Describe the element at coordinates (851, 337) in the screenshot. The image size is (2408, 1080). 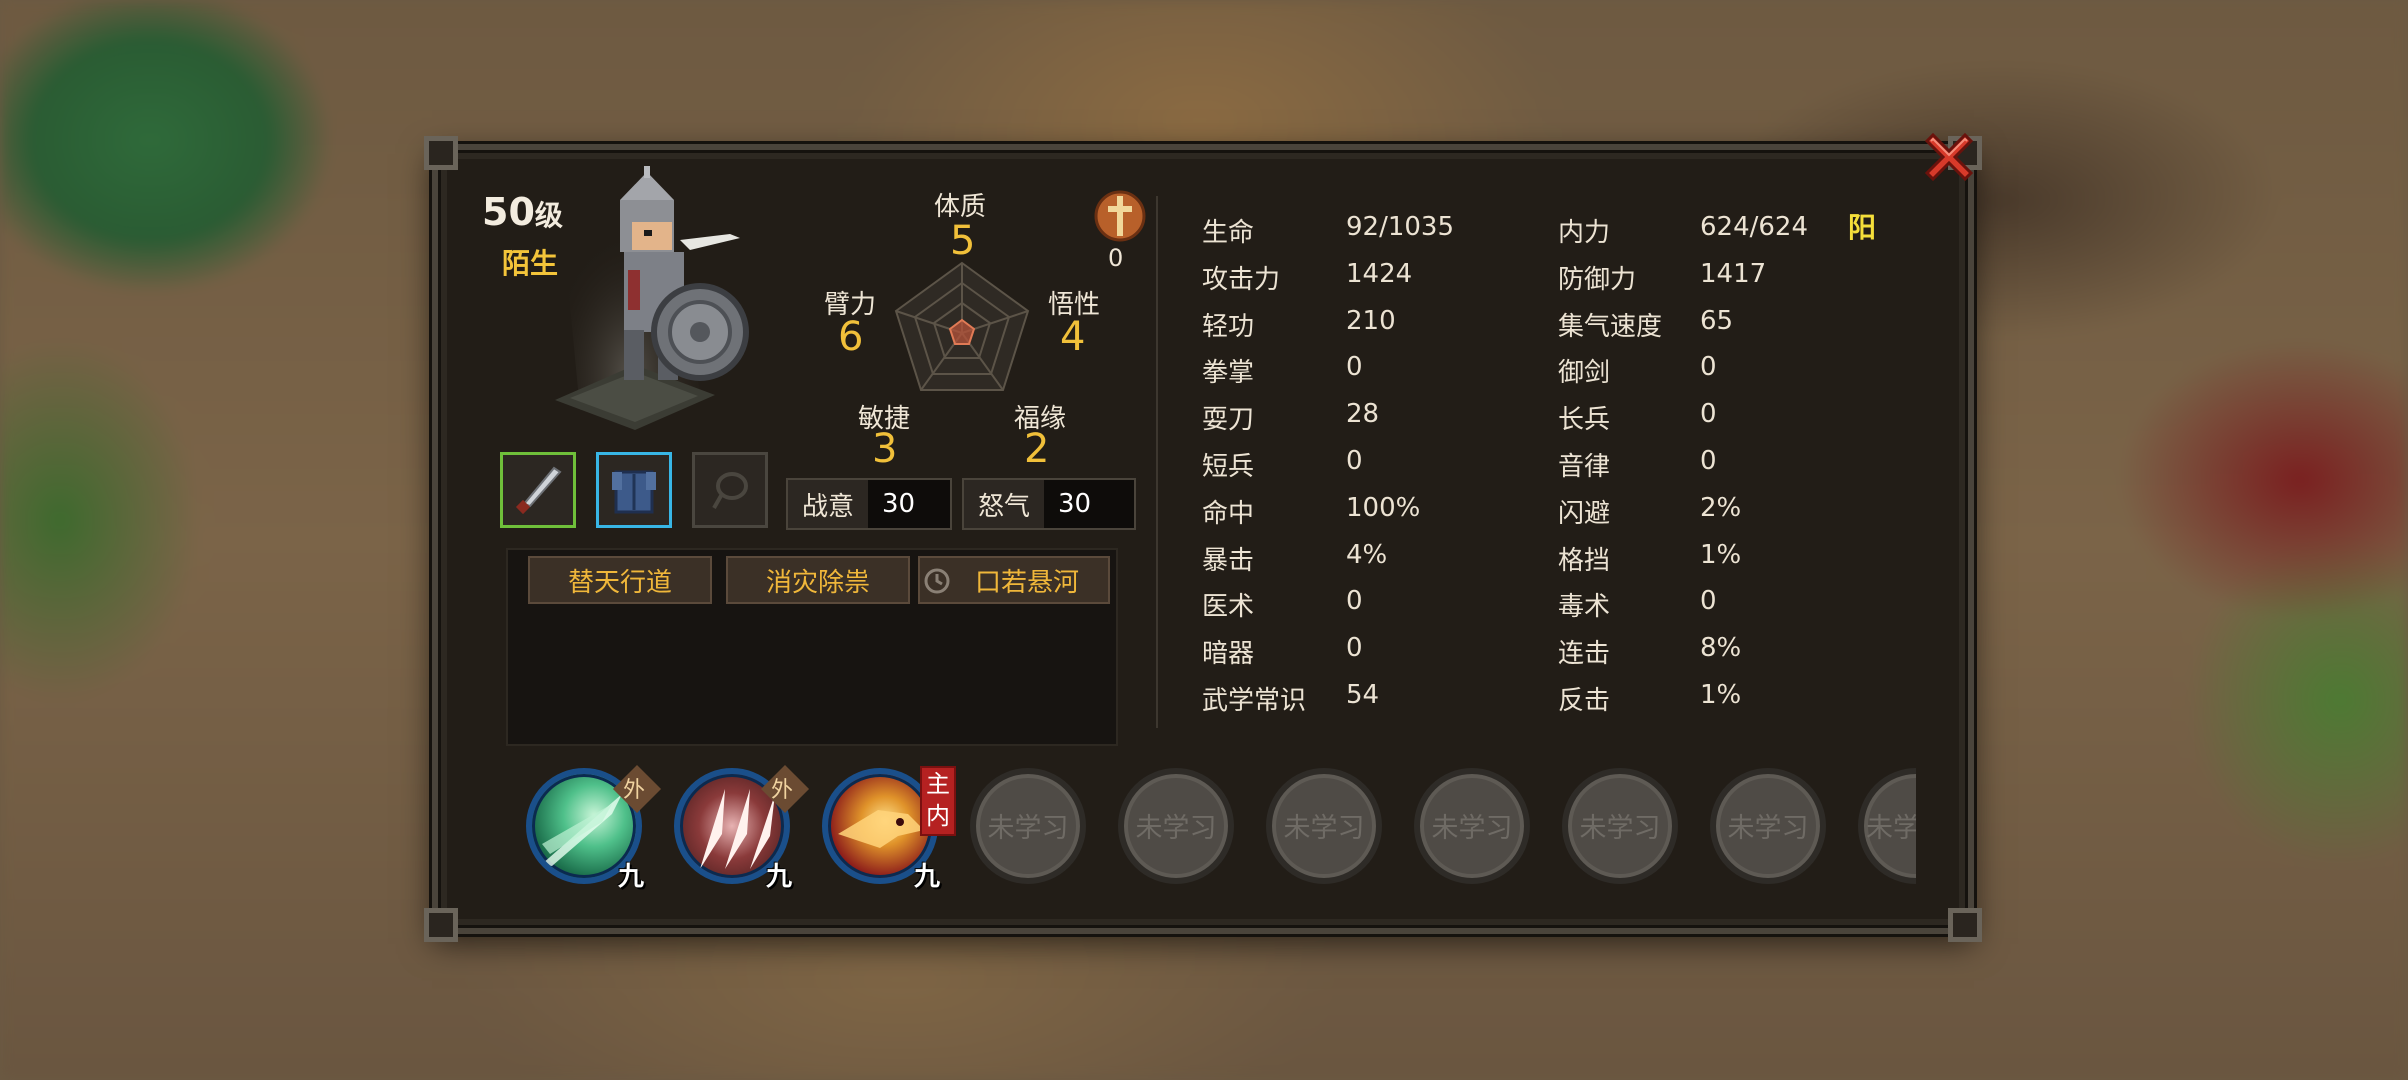
I see `strength-value: 6` at that location.